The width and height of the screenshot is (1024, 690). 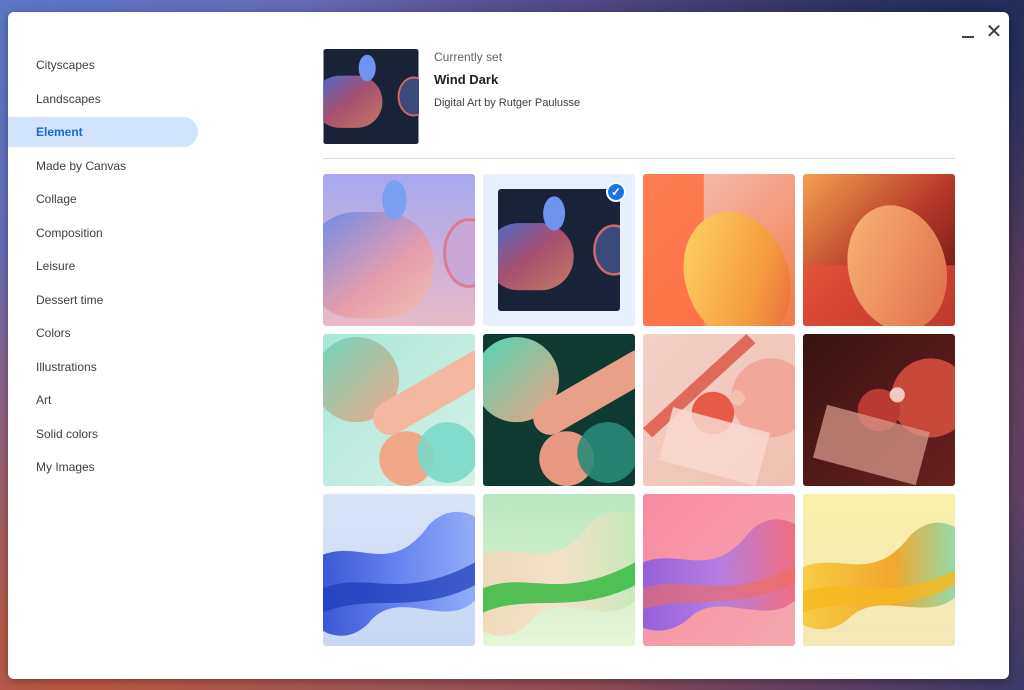 I want to click on sidebar-item-made-by-canvas: Made by Canvas, so click(x=103, y=166).